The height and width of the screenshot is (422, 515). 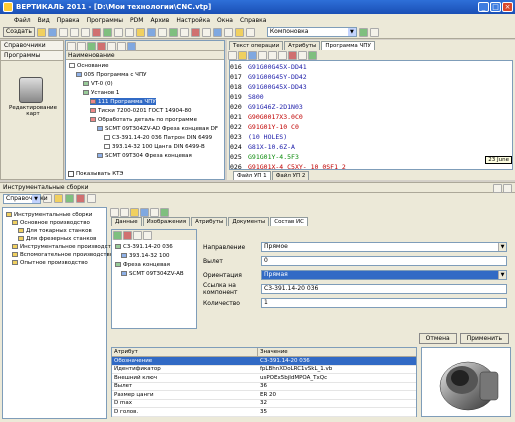 I want to click on ok-icon, so click(x=164, y=212).